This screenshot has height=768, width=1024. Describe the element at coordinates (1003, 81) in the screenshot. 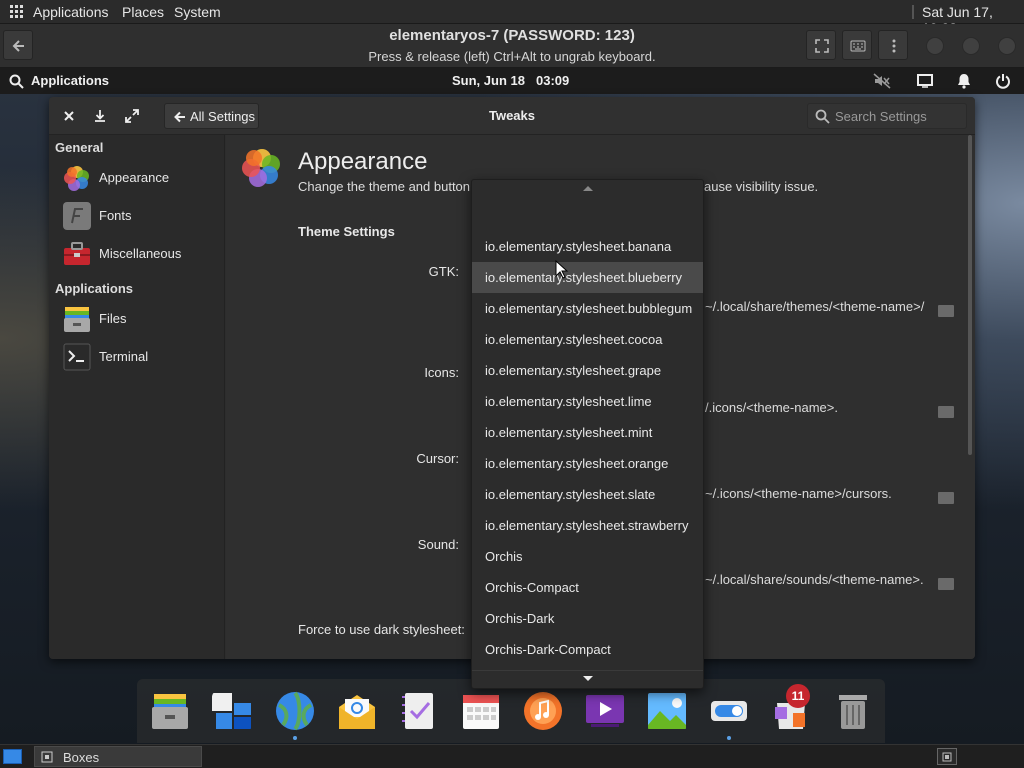

I see `power-icon` at that location.